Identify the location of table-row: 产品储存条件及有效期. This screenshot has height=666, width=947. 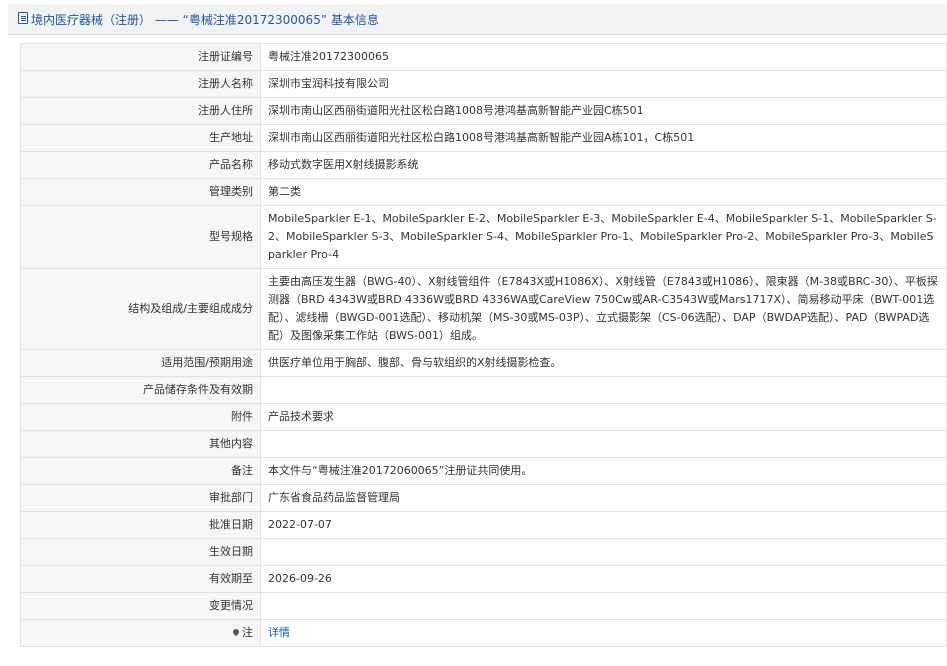
(483, 390).